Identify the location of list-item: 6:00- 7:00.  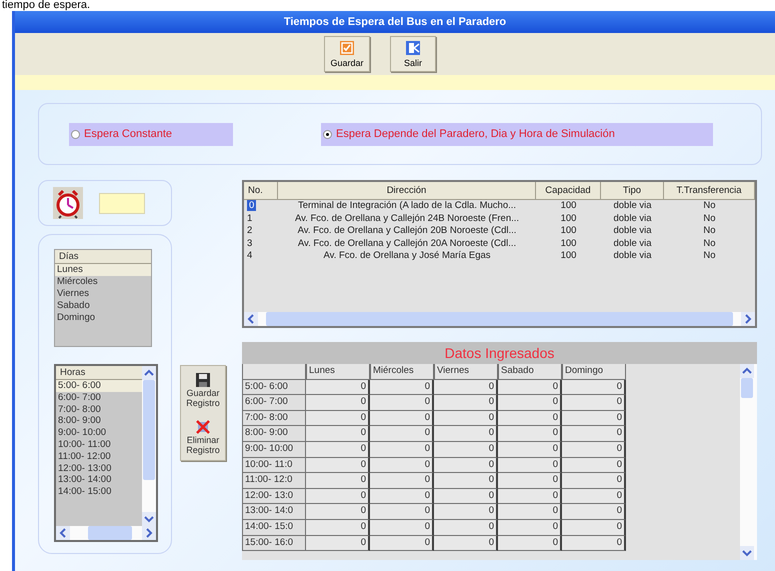
(99, 398).